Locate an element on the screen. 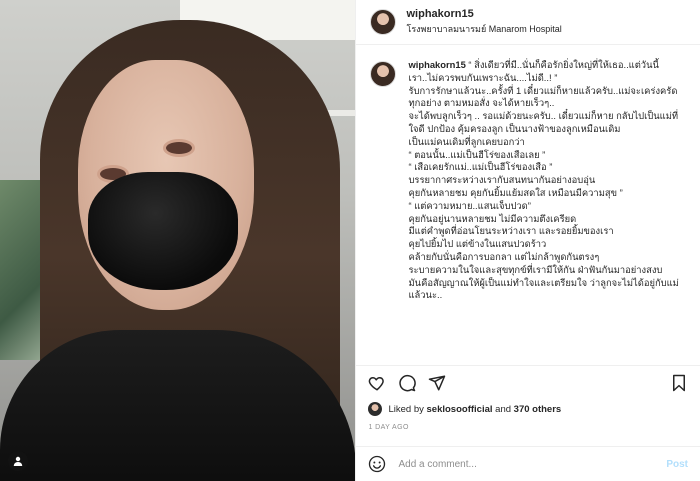 The height and width of the screenshot is (481, 700). action-bar is located at coordinates (528, 382).